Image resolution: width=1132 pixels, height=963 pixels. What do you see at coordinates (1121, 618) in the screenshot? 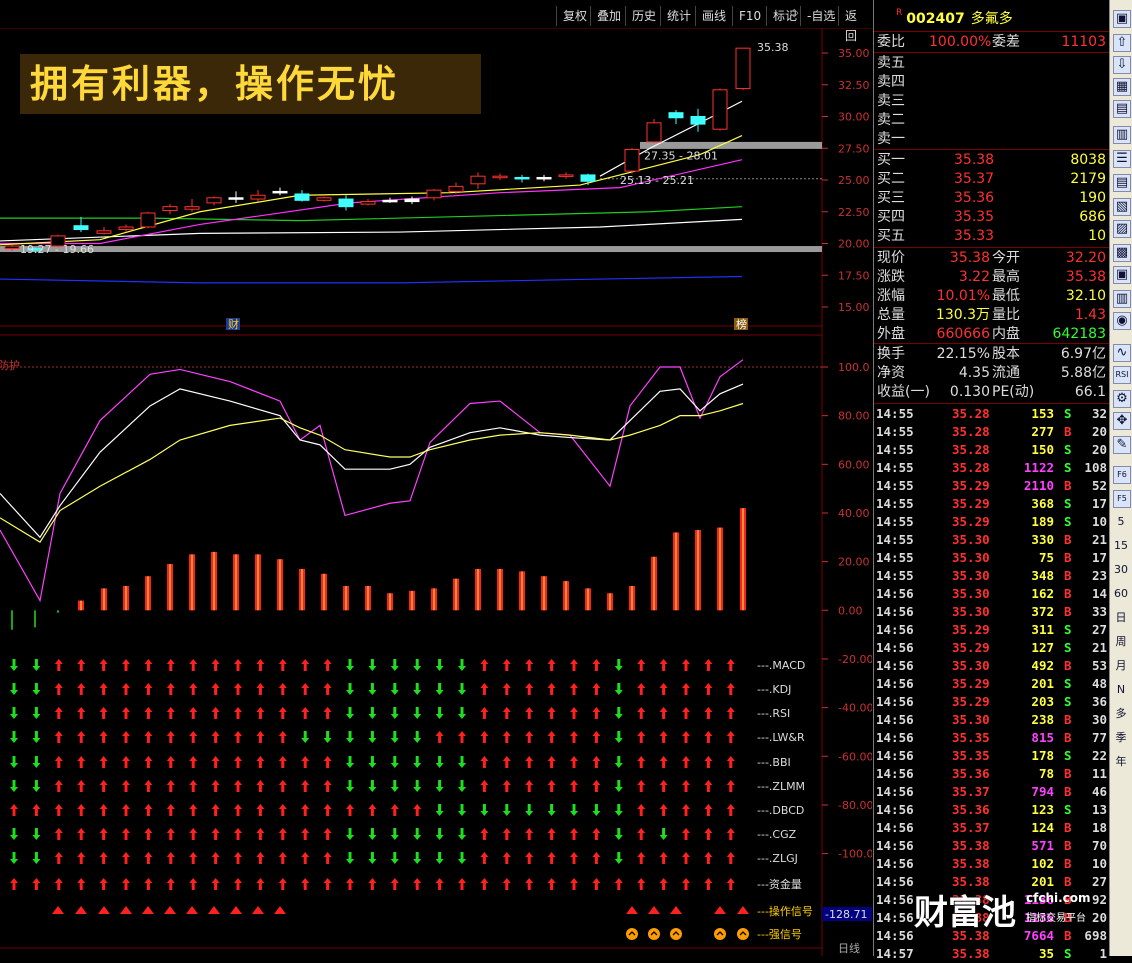
I see `period-日: 日` at bounding box center [1121, 618].